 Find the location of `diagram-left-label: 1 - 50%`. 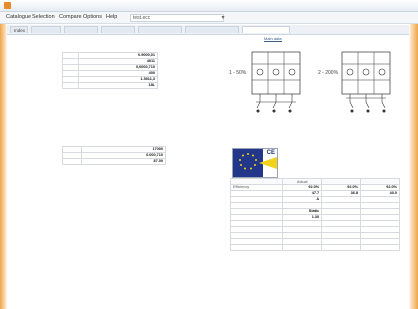

diagram-left-label: 1 - 50% is located at coordinates (238, 73).